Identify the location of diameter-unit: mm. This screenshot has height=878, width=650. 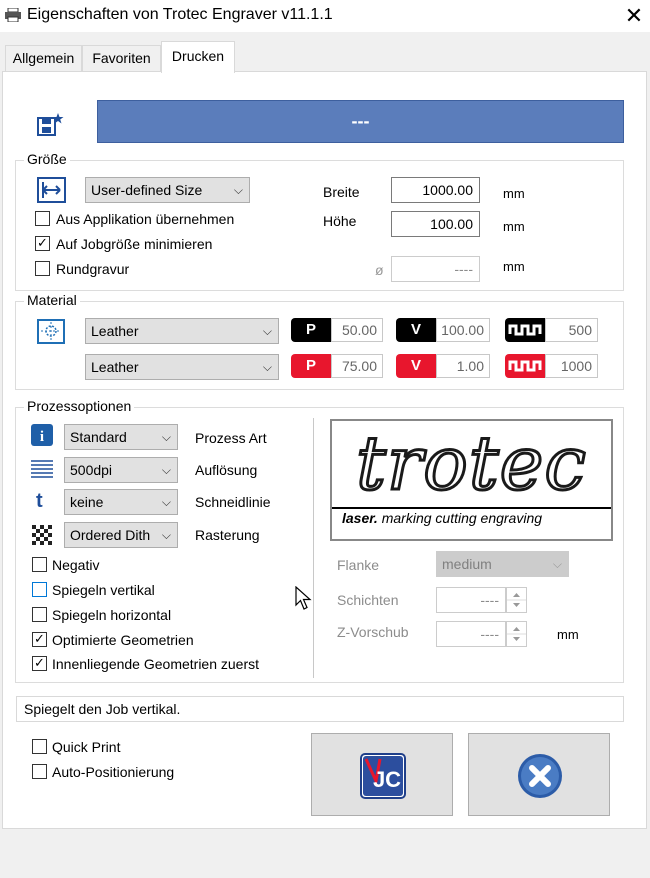
(514, 266).